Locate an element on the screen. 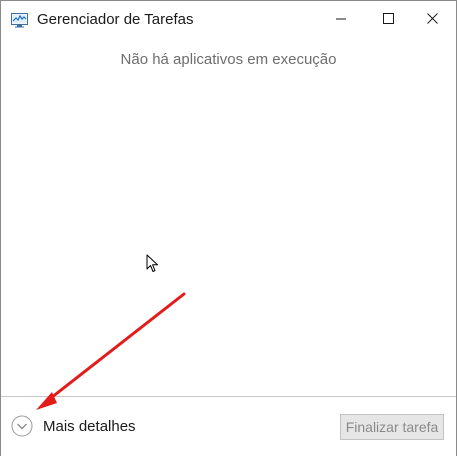  more-details-button: Mais detalhes is located at coordinates (73, 426).